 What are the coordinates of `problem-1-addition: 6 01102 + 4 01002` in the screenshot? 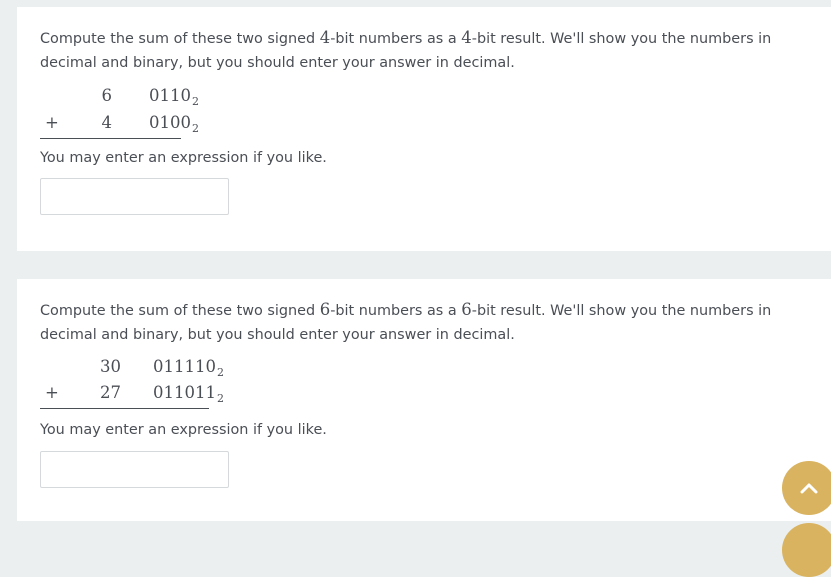 It's located at (122, 113).